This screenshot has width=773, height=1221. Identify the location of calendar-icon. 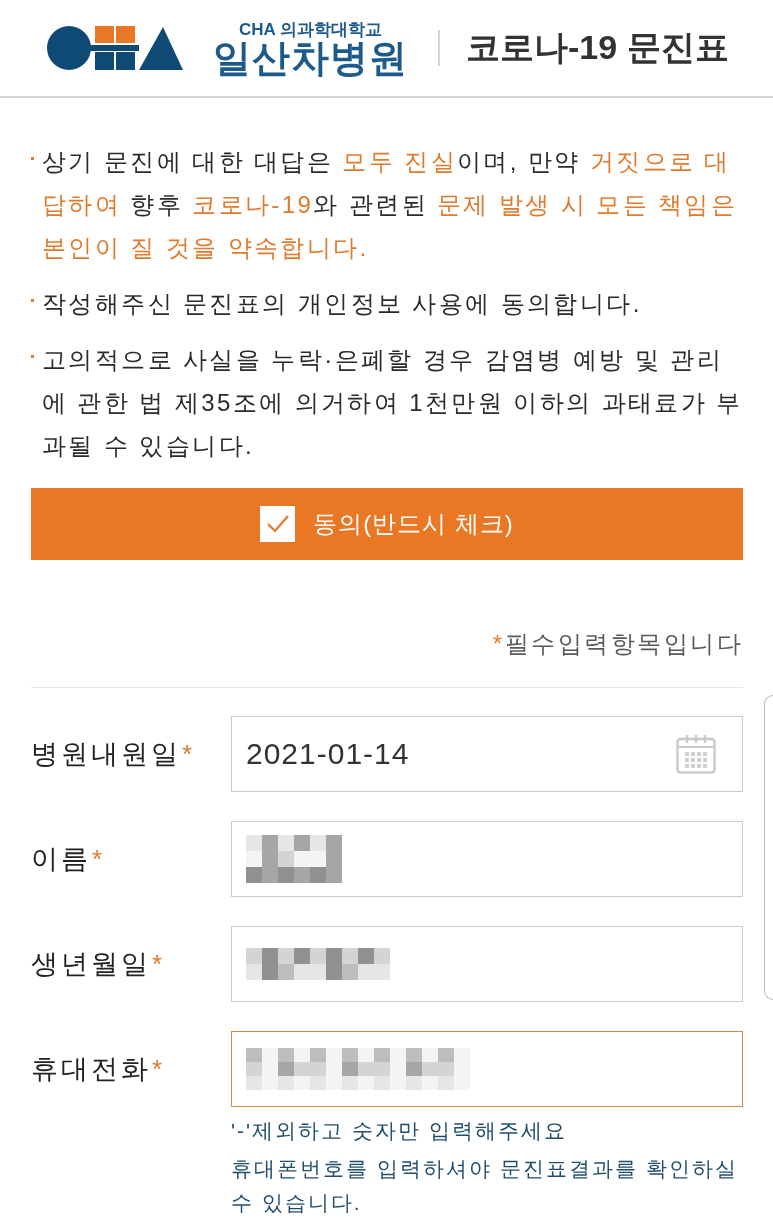
(696, 754).